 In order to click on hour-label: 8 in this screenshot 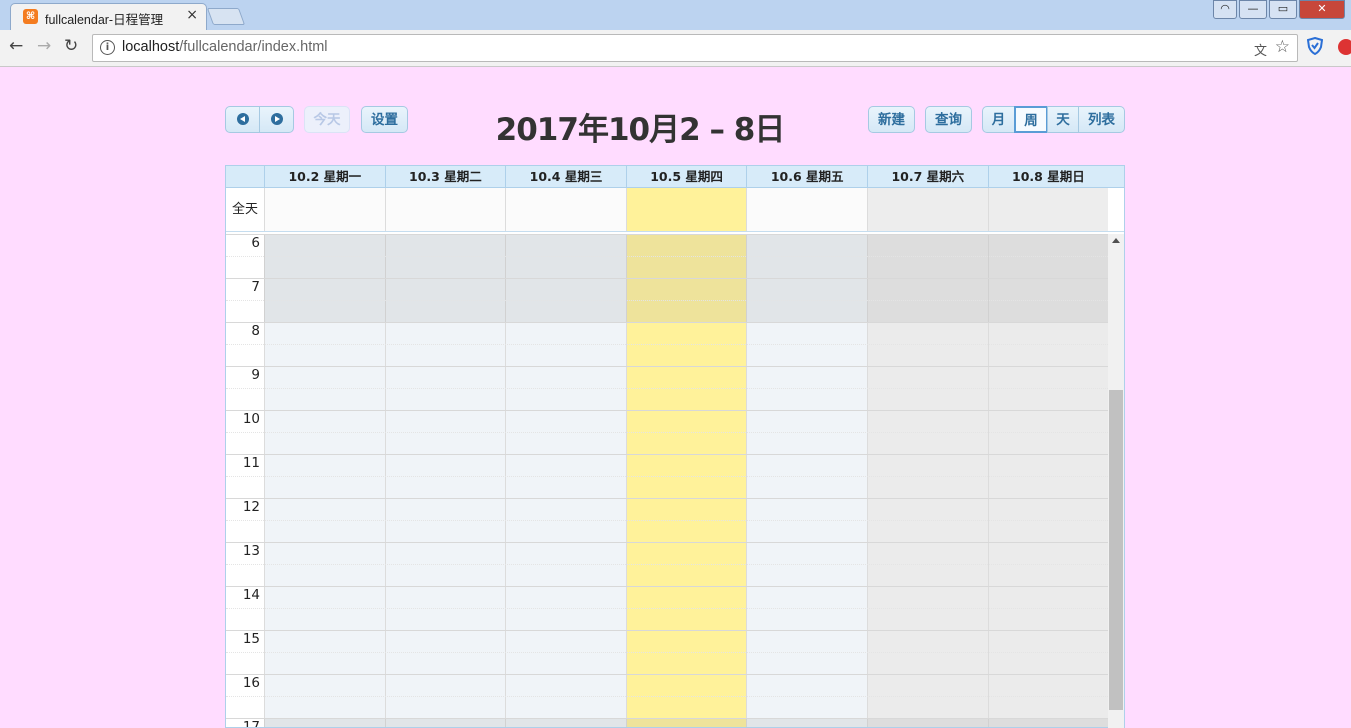, I will do `click(255, 331)`.